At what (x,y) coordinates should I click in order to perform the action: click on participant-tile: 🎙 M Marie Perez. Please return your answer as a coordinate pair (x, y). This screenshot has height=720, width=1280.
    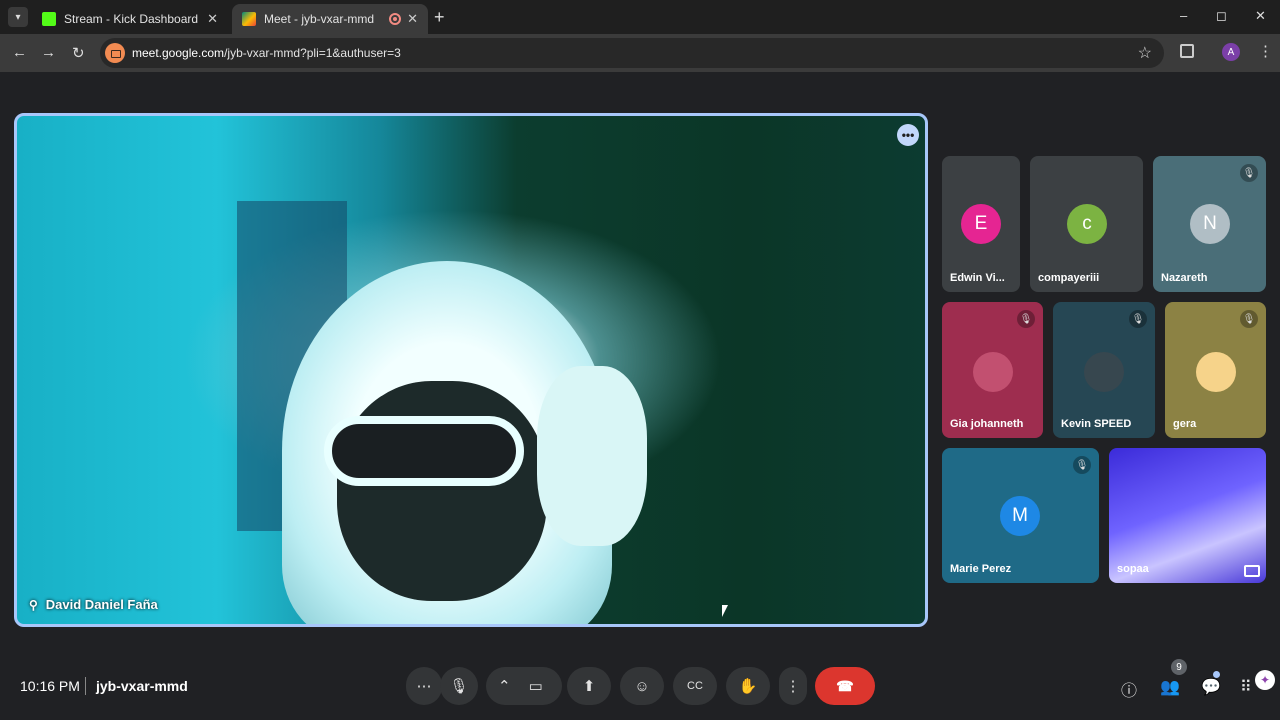
    Looking at the image, I should click on (1020, 515).